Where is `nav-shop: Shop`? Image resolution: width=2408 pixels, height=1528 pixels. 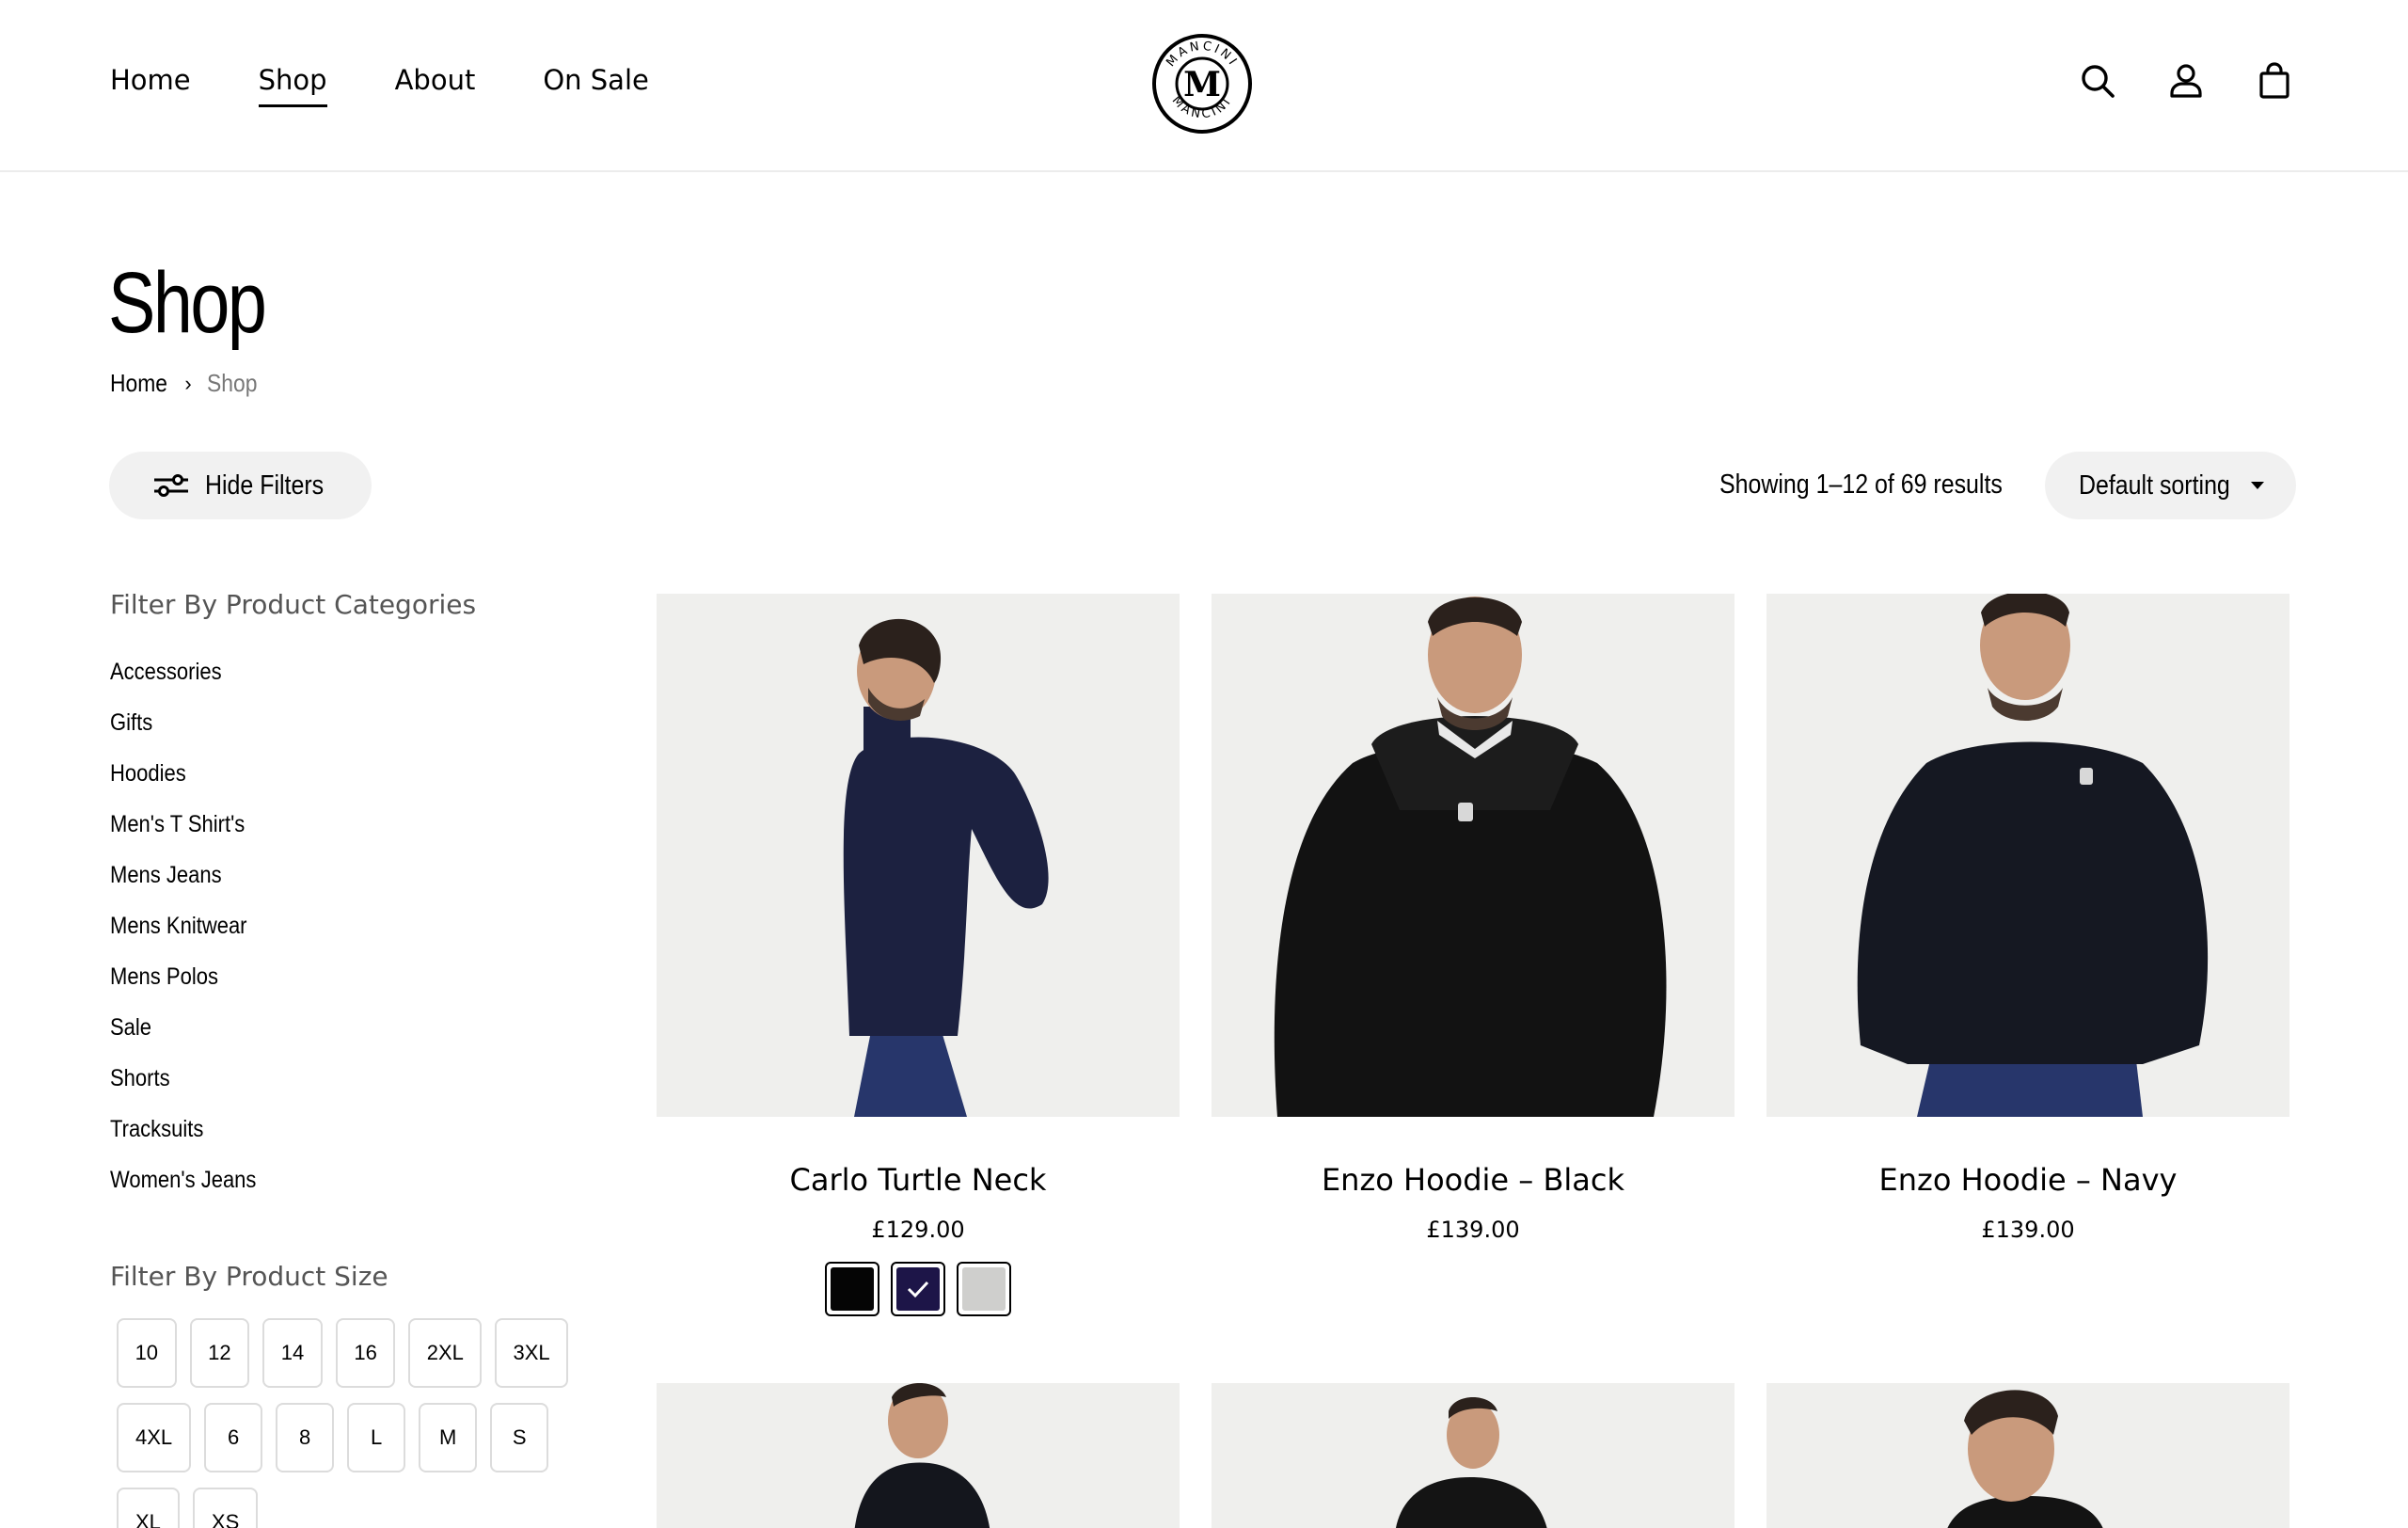
nav-shop: Shop is located at coordinates (292, 85).